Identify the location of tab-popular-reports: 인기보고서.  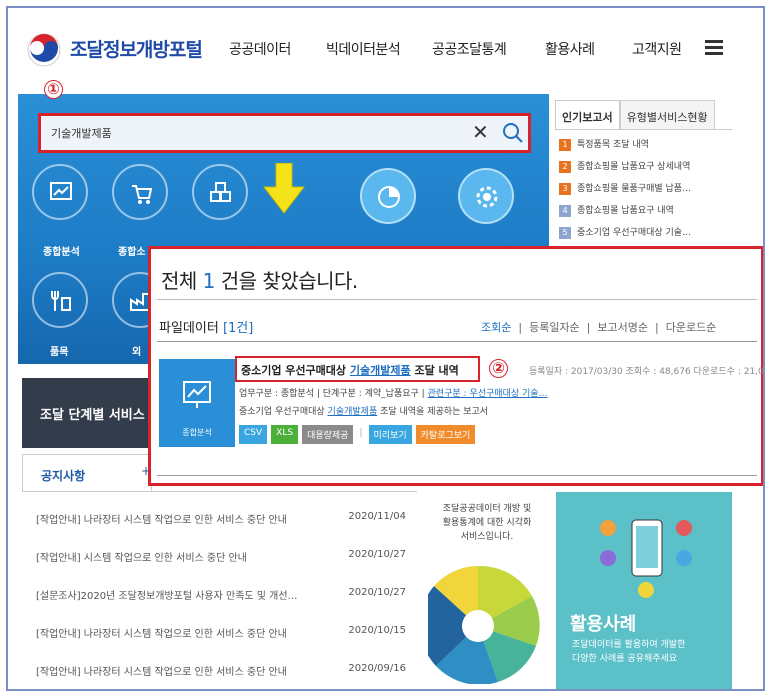
(587, 114).